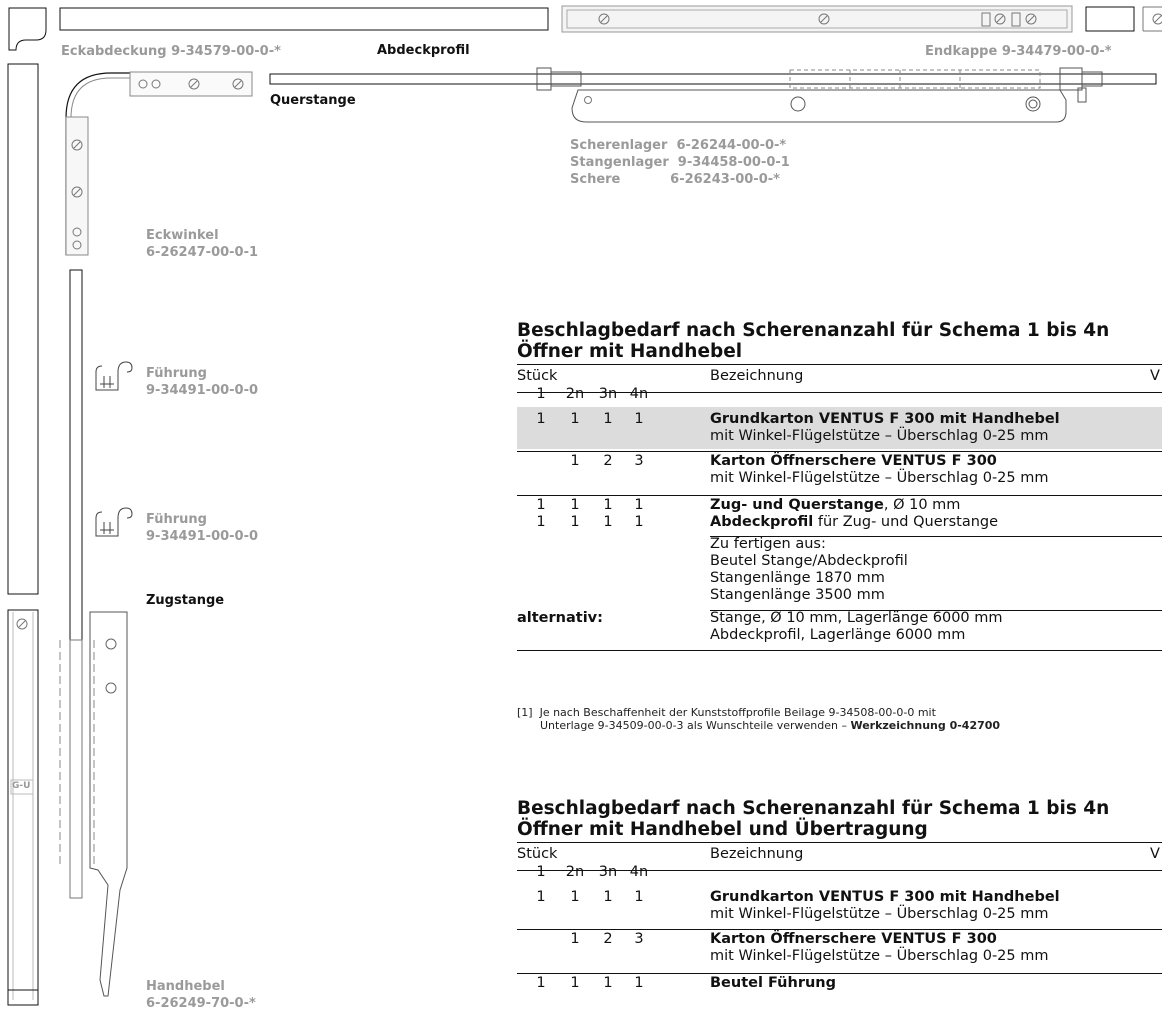 The image size is (1162, 1012). What do you see at coordinates (202, 536) in the screenshot?
I see `fuehrung-2-number: 9-34491-00-0-0` at bounding box center [202, 536].